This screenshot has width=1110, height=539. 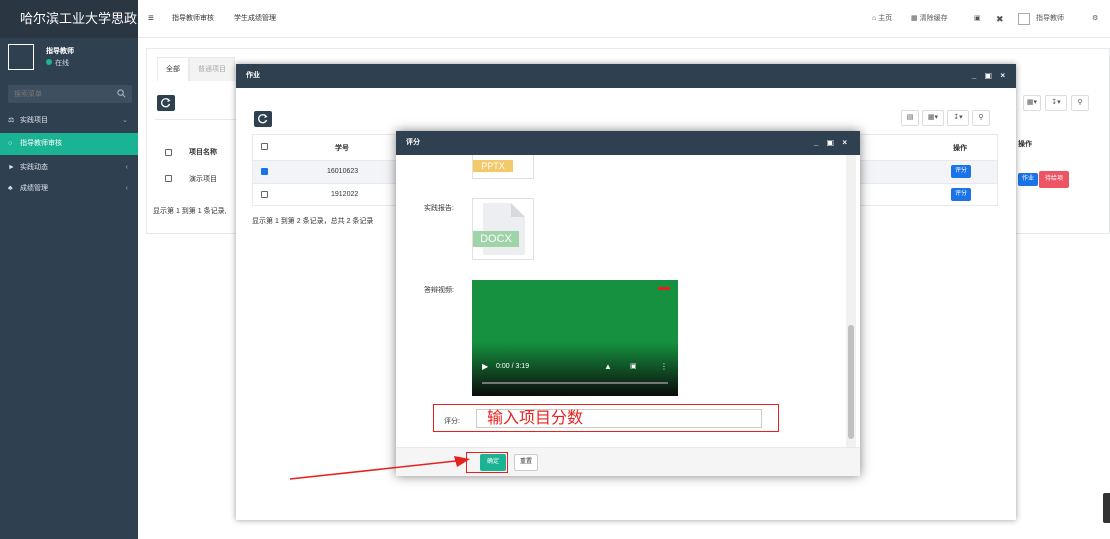 I want to click on sidebar-item-practice-news: ► 实践动态 ‹, so click(x=69, y=168).